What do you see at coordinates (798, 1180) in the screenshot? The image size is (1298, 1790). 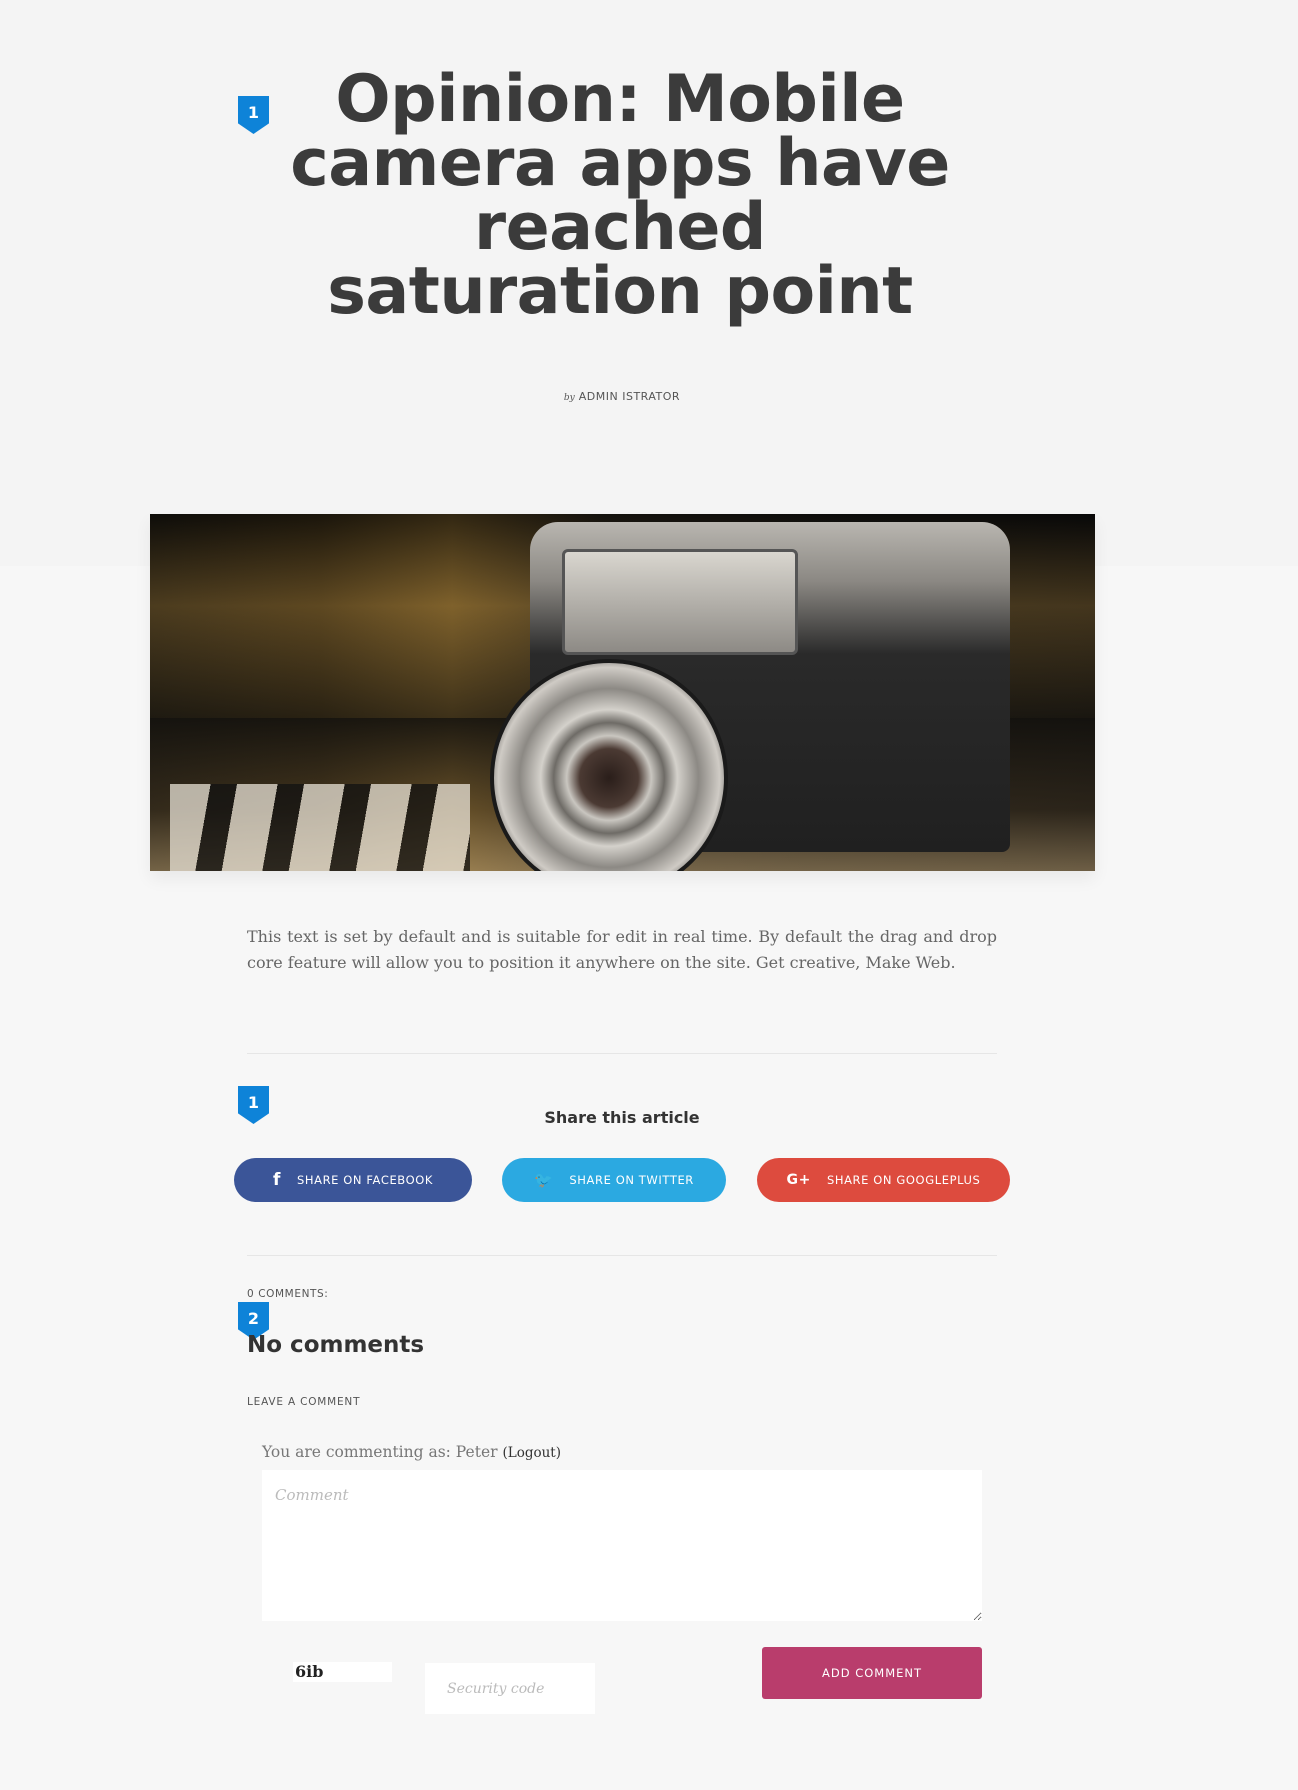 I see `googleplus-icon: G+` at bounding box center [798, 1180].